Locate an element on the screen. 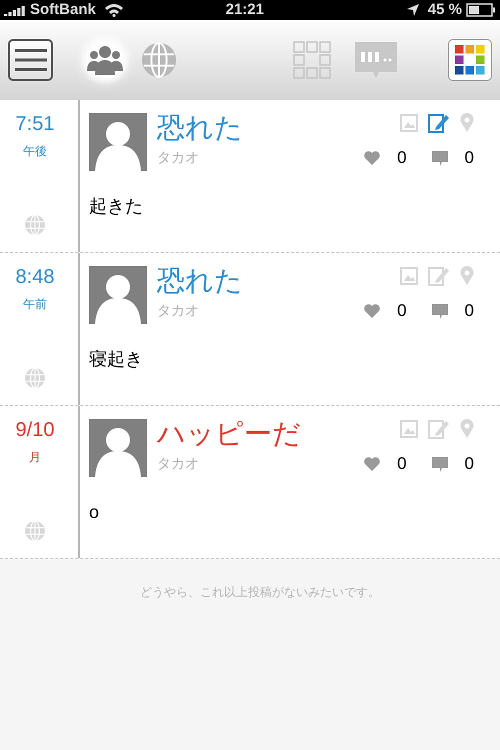 The image size is (500, 750). location-arrow-icon is located at coordinates (413, 10).